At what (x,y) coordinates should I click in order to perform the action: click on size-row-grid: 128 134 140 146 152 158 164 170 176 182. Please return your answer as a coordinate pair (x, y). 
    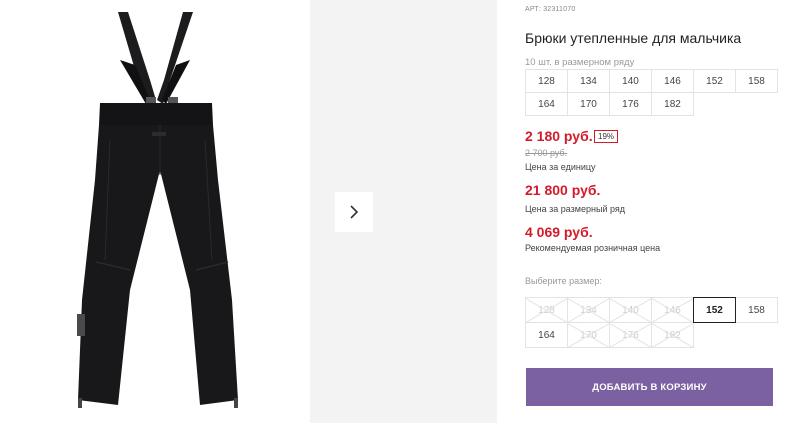
    Looking at the image, I should click on (651, 92).